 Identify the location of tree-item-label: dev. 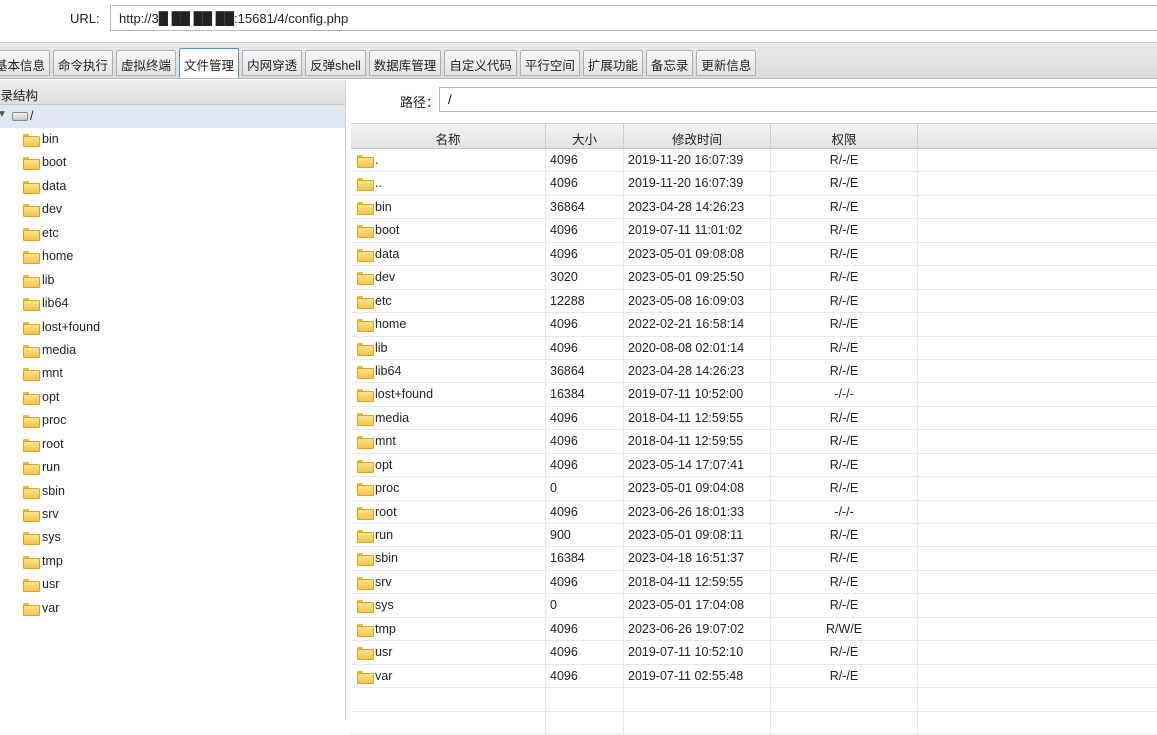
(52, 209).